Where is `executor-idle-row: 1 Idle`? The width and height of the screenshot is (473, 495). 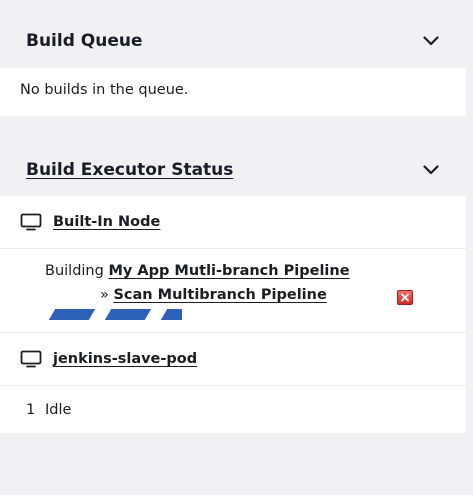
executor-idle-row: 1 Idle is located at coordinates (233, 410).